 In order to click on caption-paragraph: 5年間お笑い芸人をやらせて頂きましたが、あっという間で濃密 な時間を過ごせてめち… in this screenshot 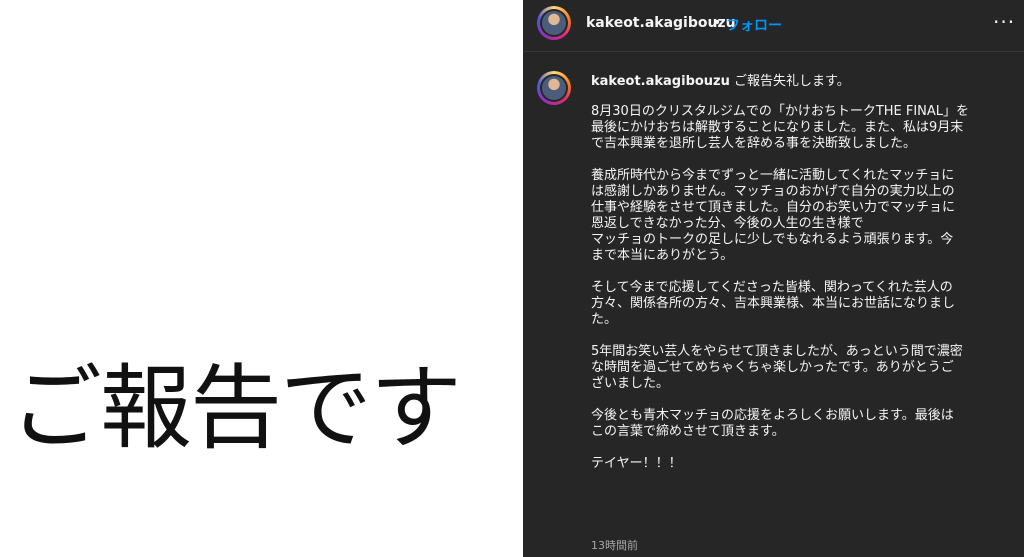, I will do `click(777, 367)`.